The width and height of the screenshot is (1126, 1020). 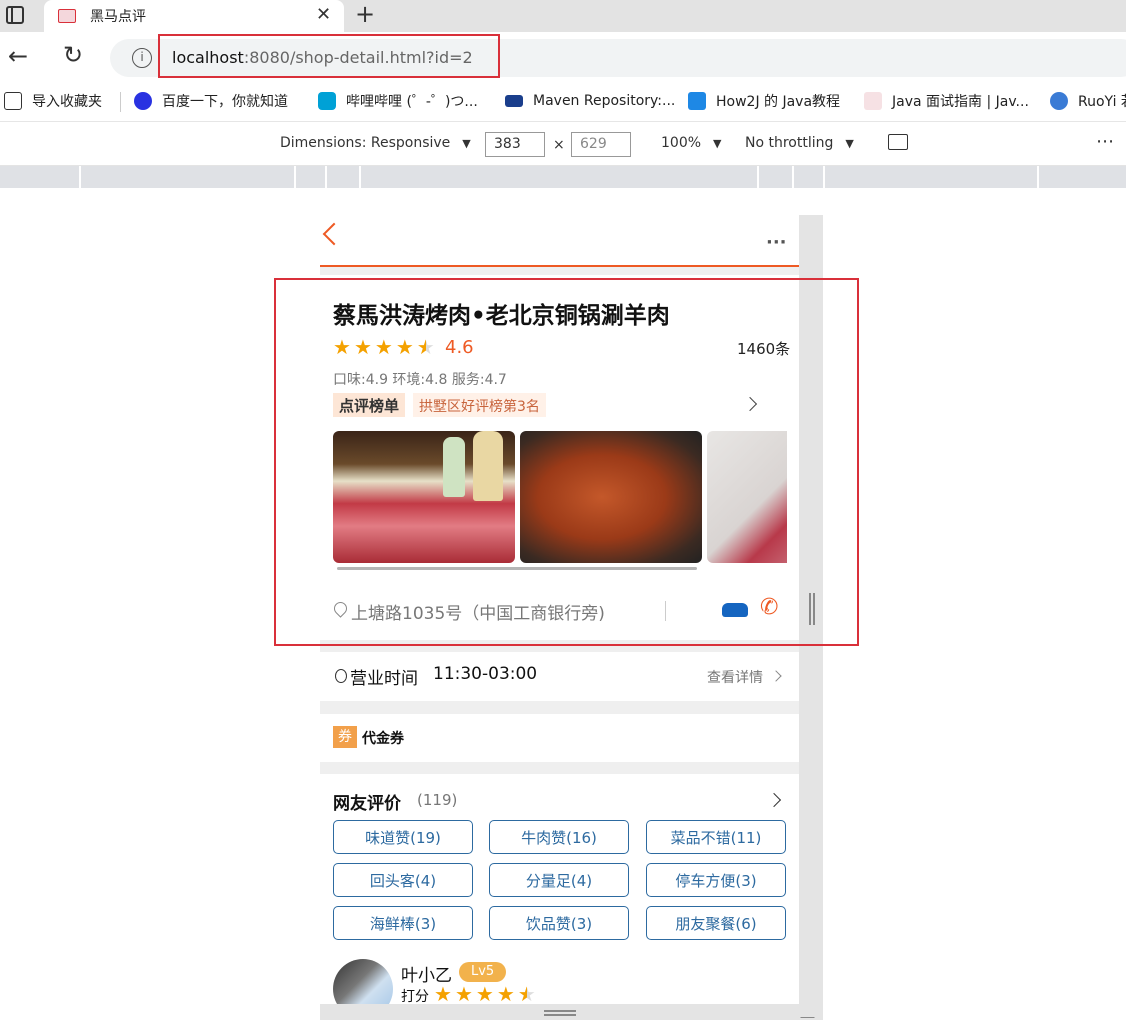 I want to click on tab-actions-icon, so click(x=15, y=15).